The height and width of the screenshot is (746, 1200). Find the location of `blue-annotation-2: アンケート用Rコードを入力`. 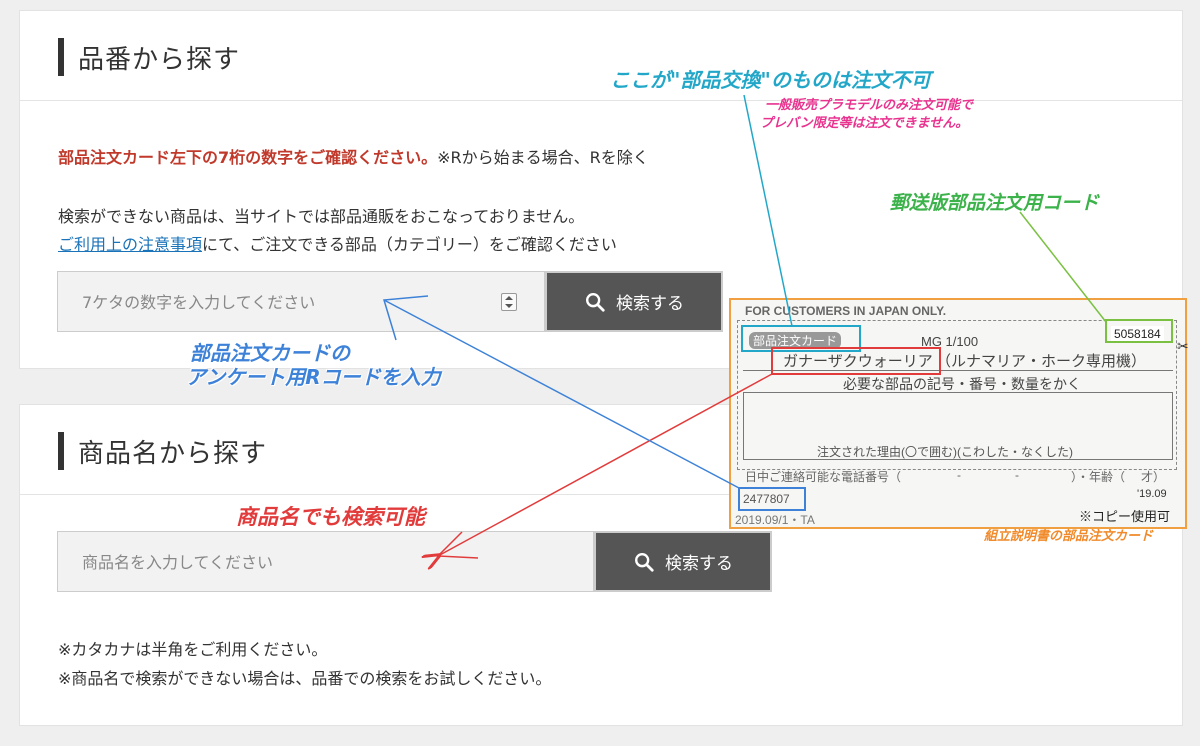

blue-annotation-2: アンケート用Rコードを入力 is located at coordinates (313, 377).